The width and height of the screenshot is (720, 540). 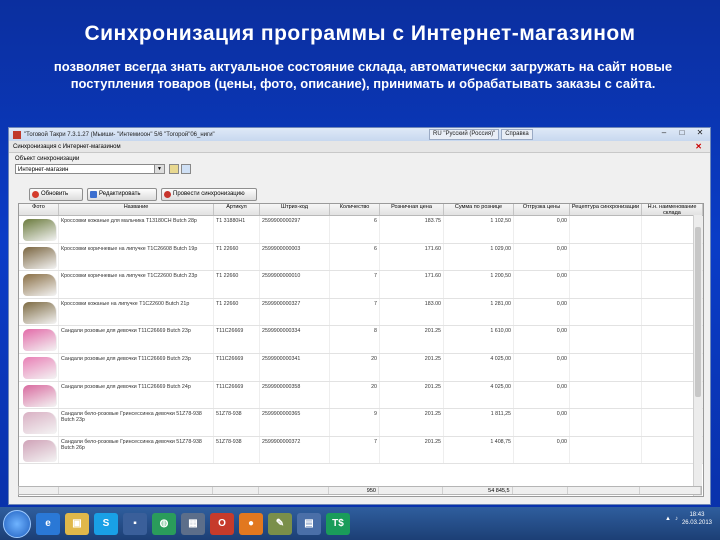 I want to click on windows-icon: ▤, so click(x=309, y=523).